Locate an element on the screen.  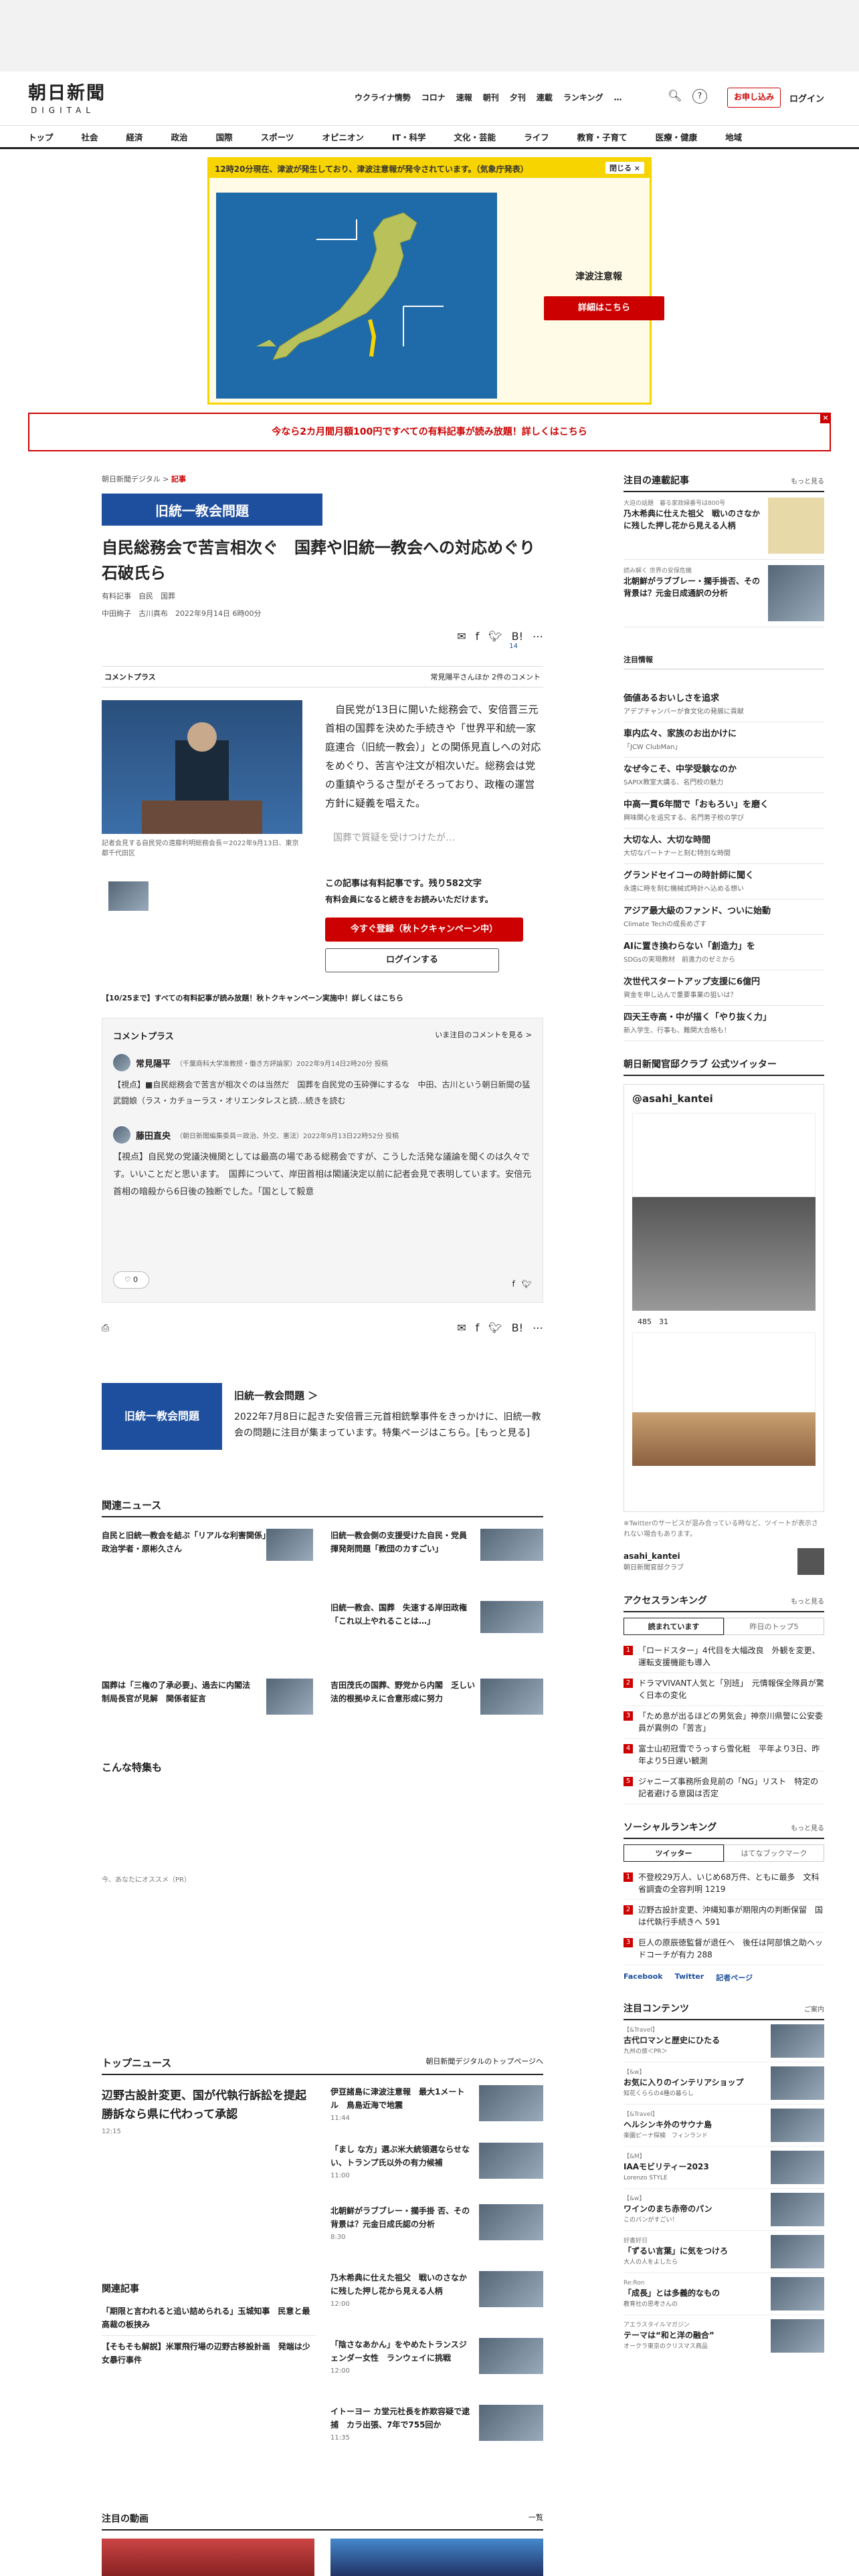
content-item: 【&w】 お気に入りのインテリアショップ 知花くららの4種の暮らし is located at coordinates (724, 2083).